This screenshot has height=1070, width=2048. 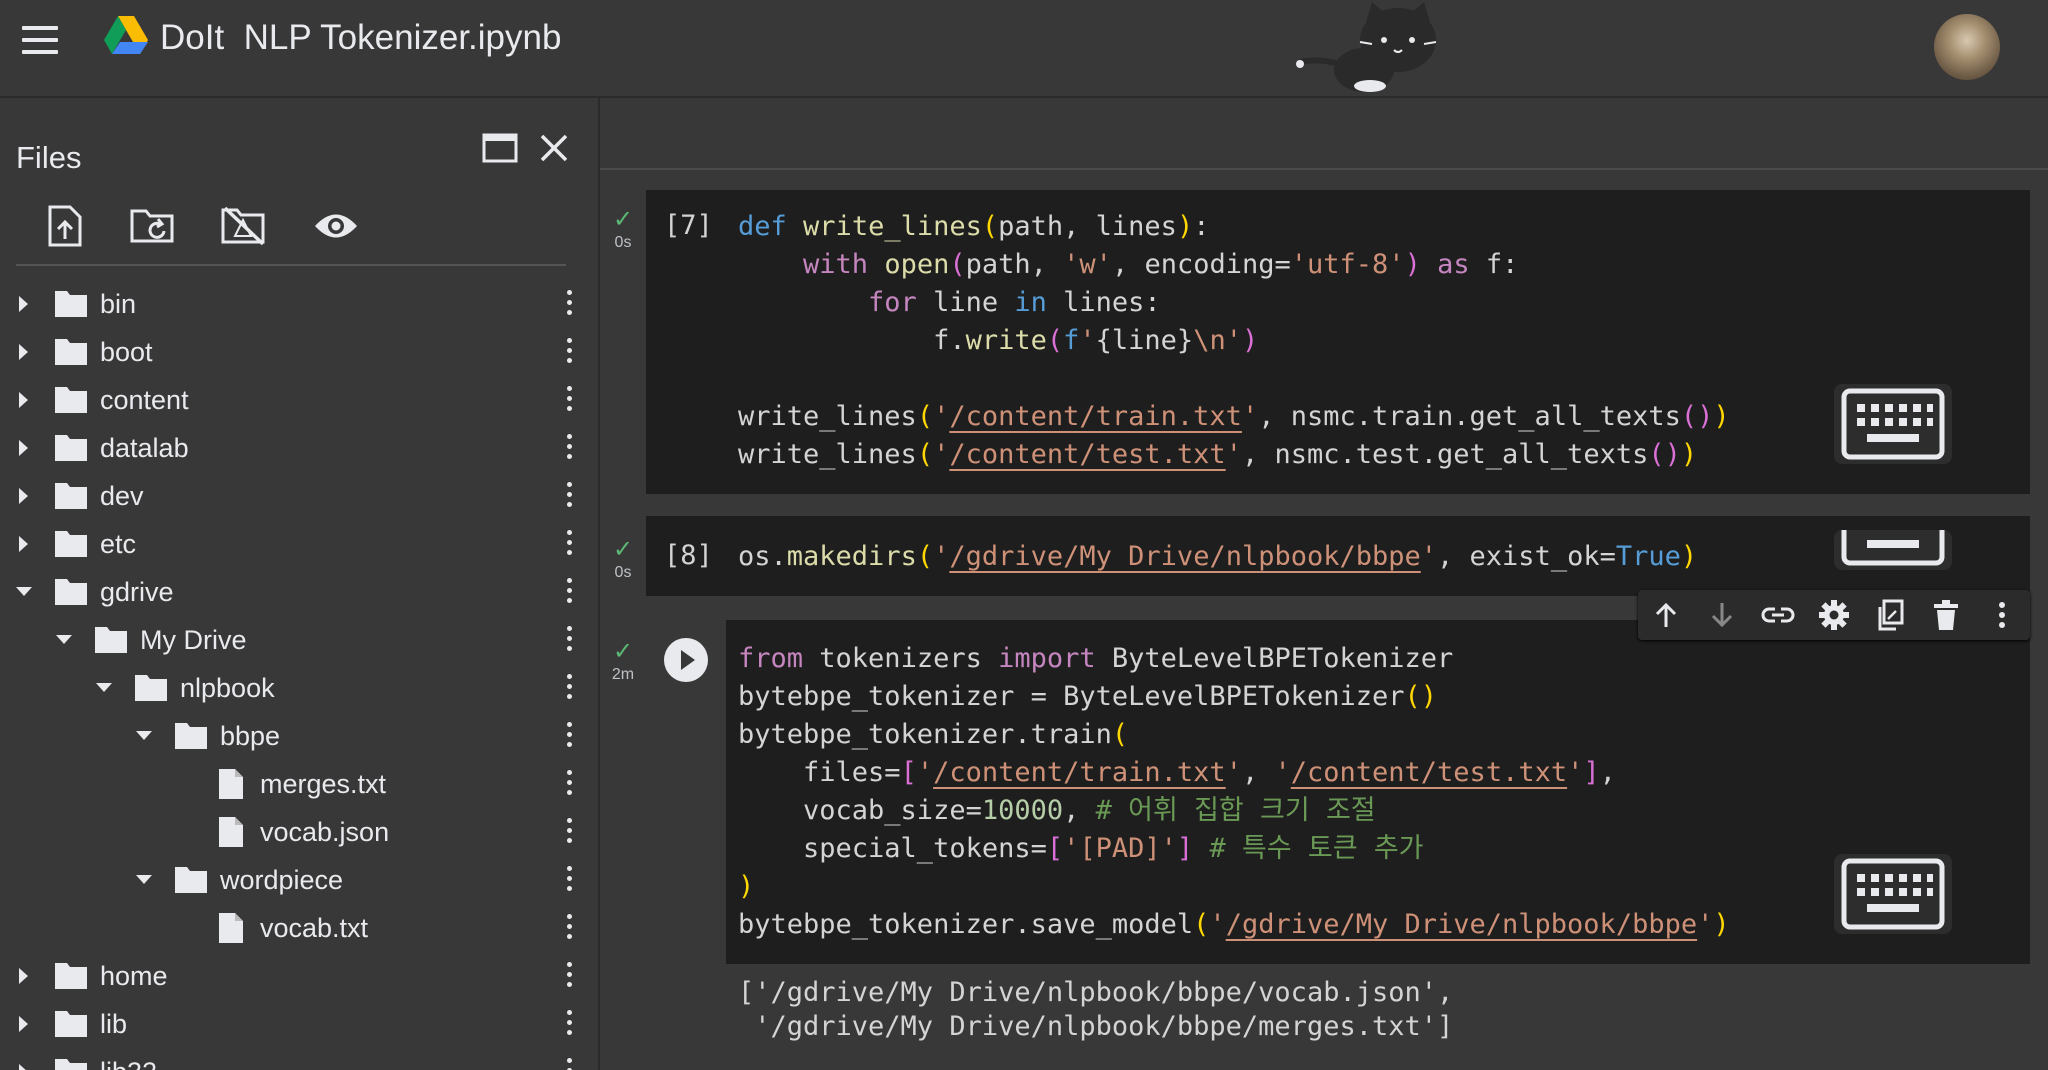 I want to click on gear-icon, so click(x=1834, y=615).